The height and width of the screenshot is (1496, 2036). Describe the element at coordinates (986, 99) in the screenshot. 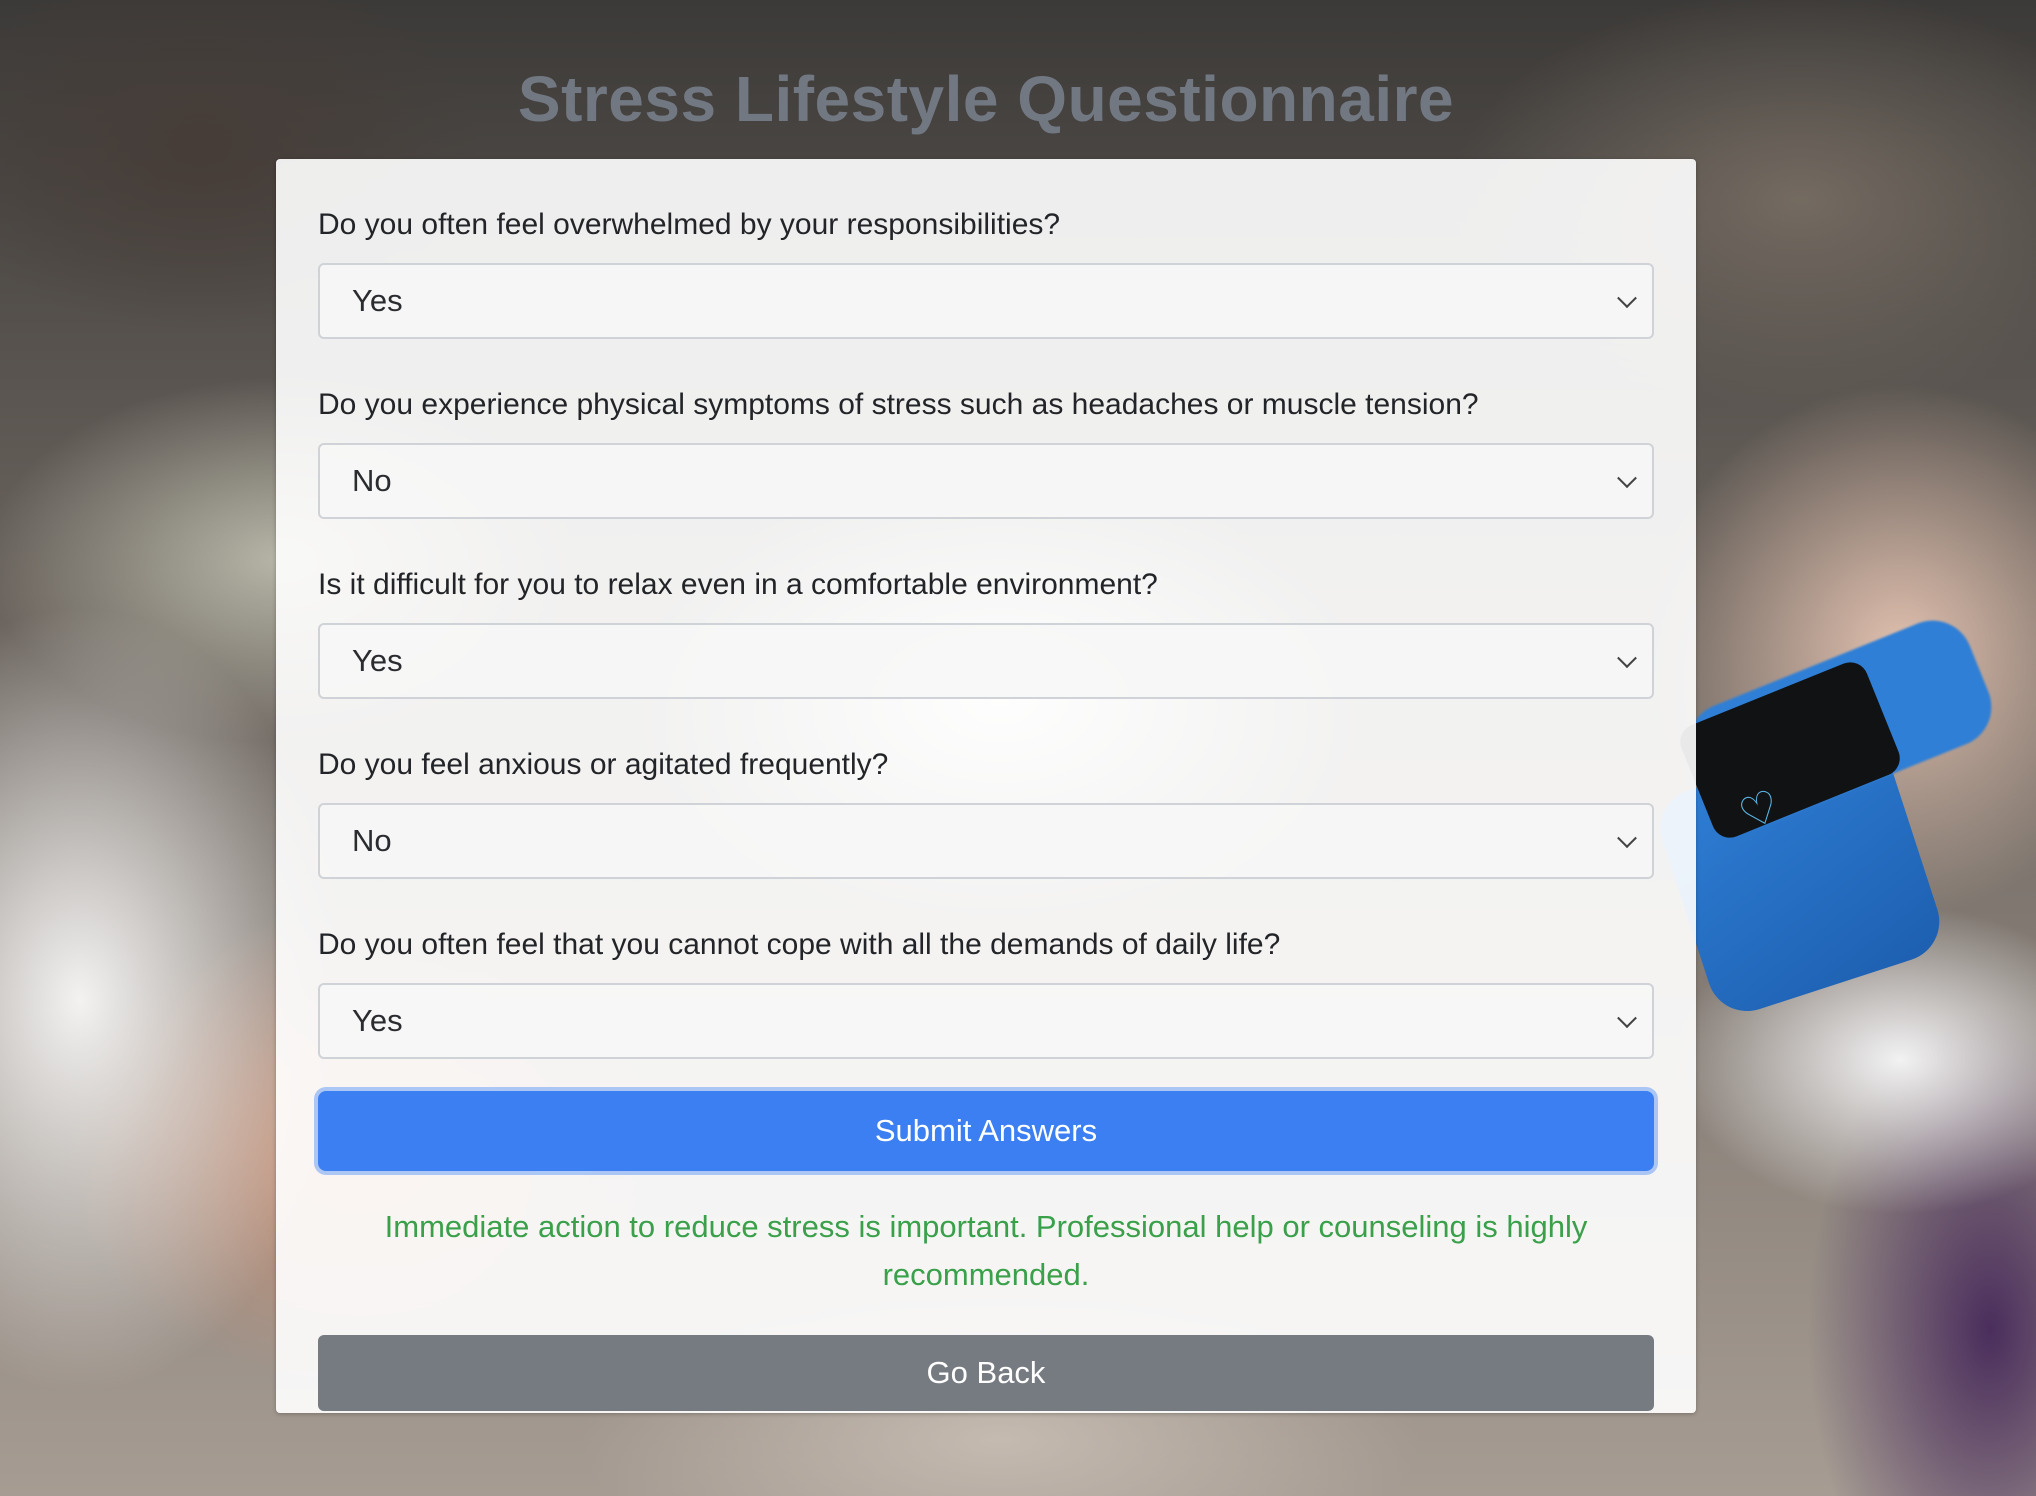

I see `page-title: Stress Lifestyle Questionnaire` at that location.